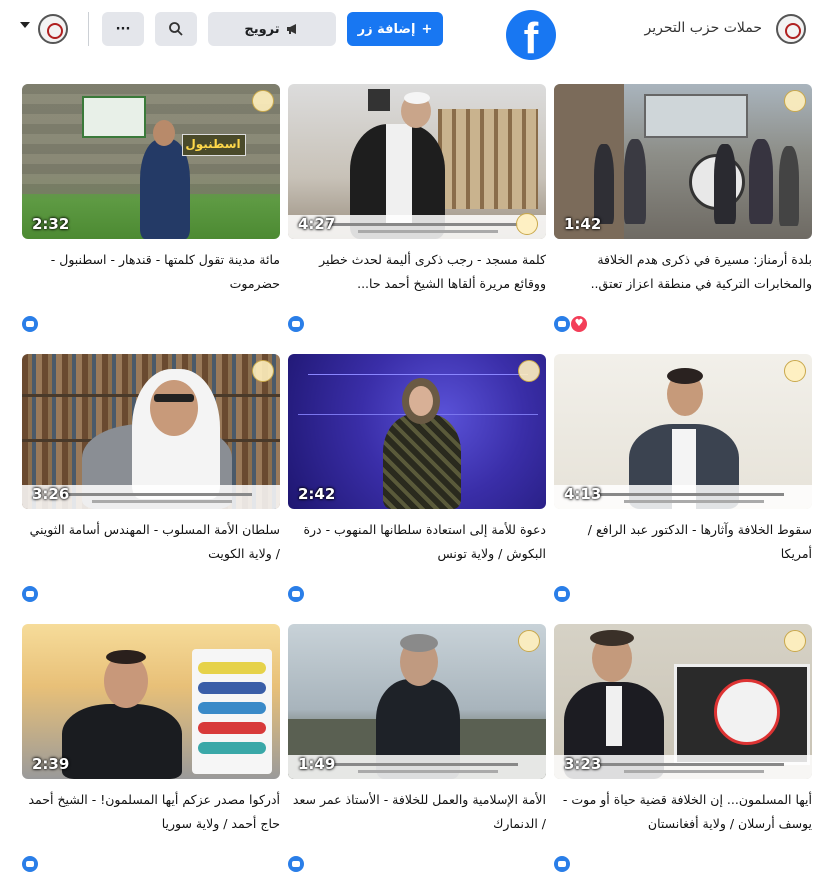 The width and height of the screenshot is (814, 881). Describe the element at coordinates (683, 431) in the screenshot. I see `video-thumbnail: 4:13` at that location.